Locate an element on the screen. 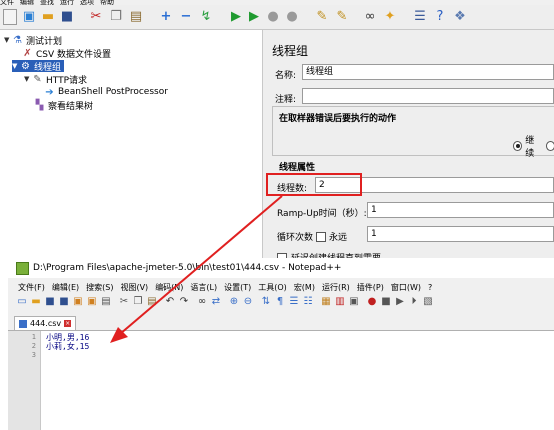  arrow-line is located at coordinates (201, 265).